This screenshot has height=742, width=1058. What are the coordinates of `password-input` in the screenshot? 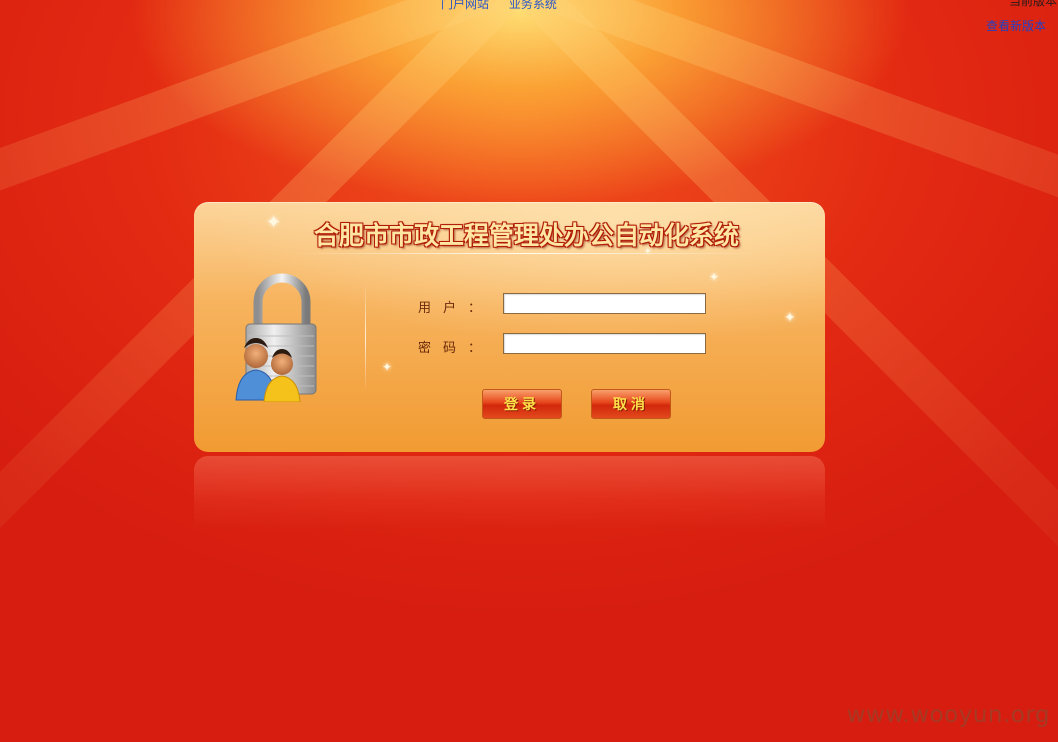 It's located at (604, 343).